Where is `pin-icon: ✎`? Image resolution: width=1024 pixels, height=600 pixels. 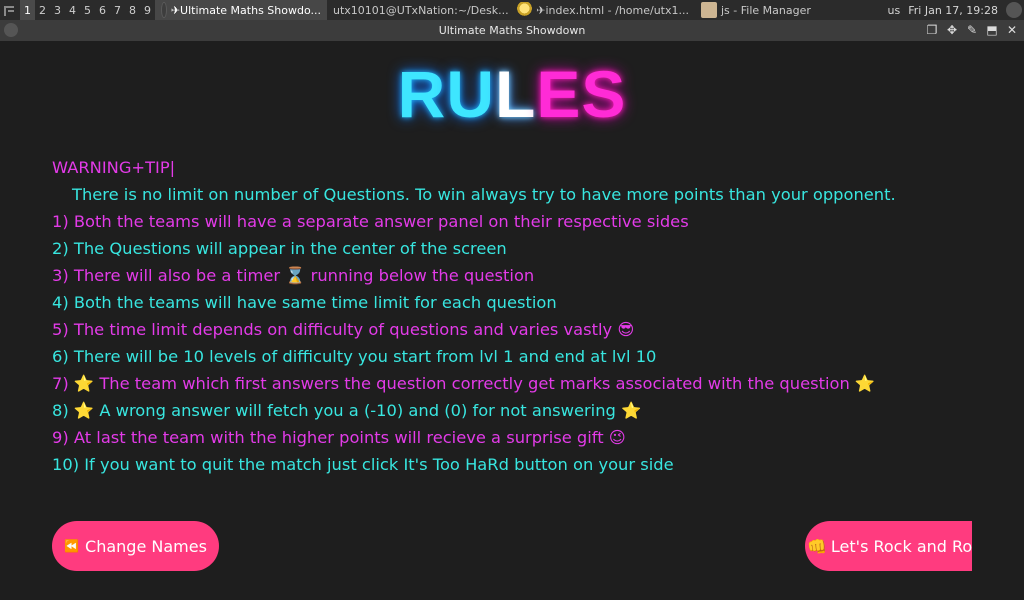 pin-icon: ✎ is located at coordinates (972, 30).